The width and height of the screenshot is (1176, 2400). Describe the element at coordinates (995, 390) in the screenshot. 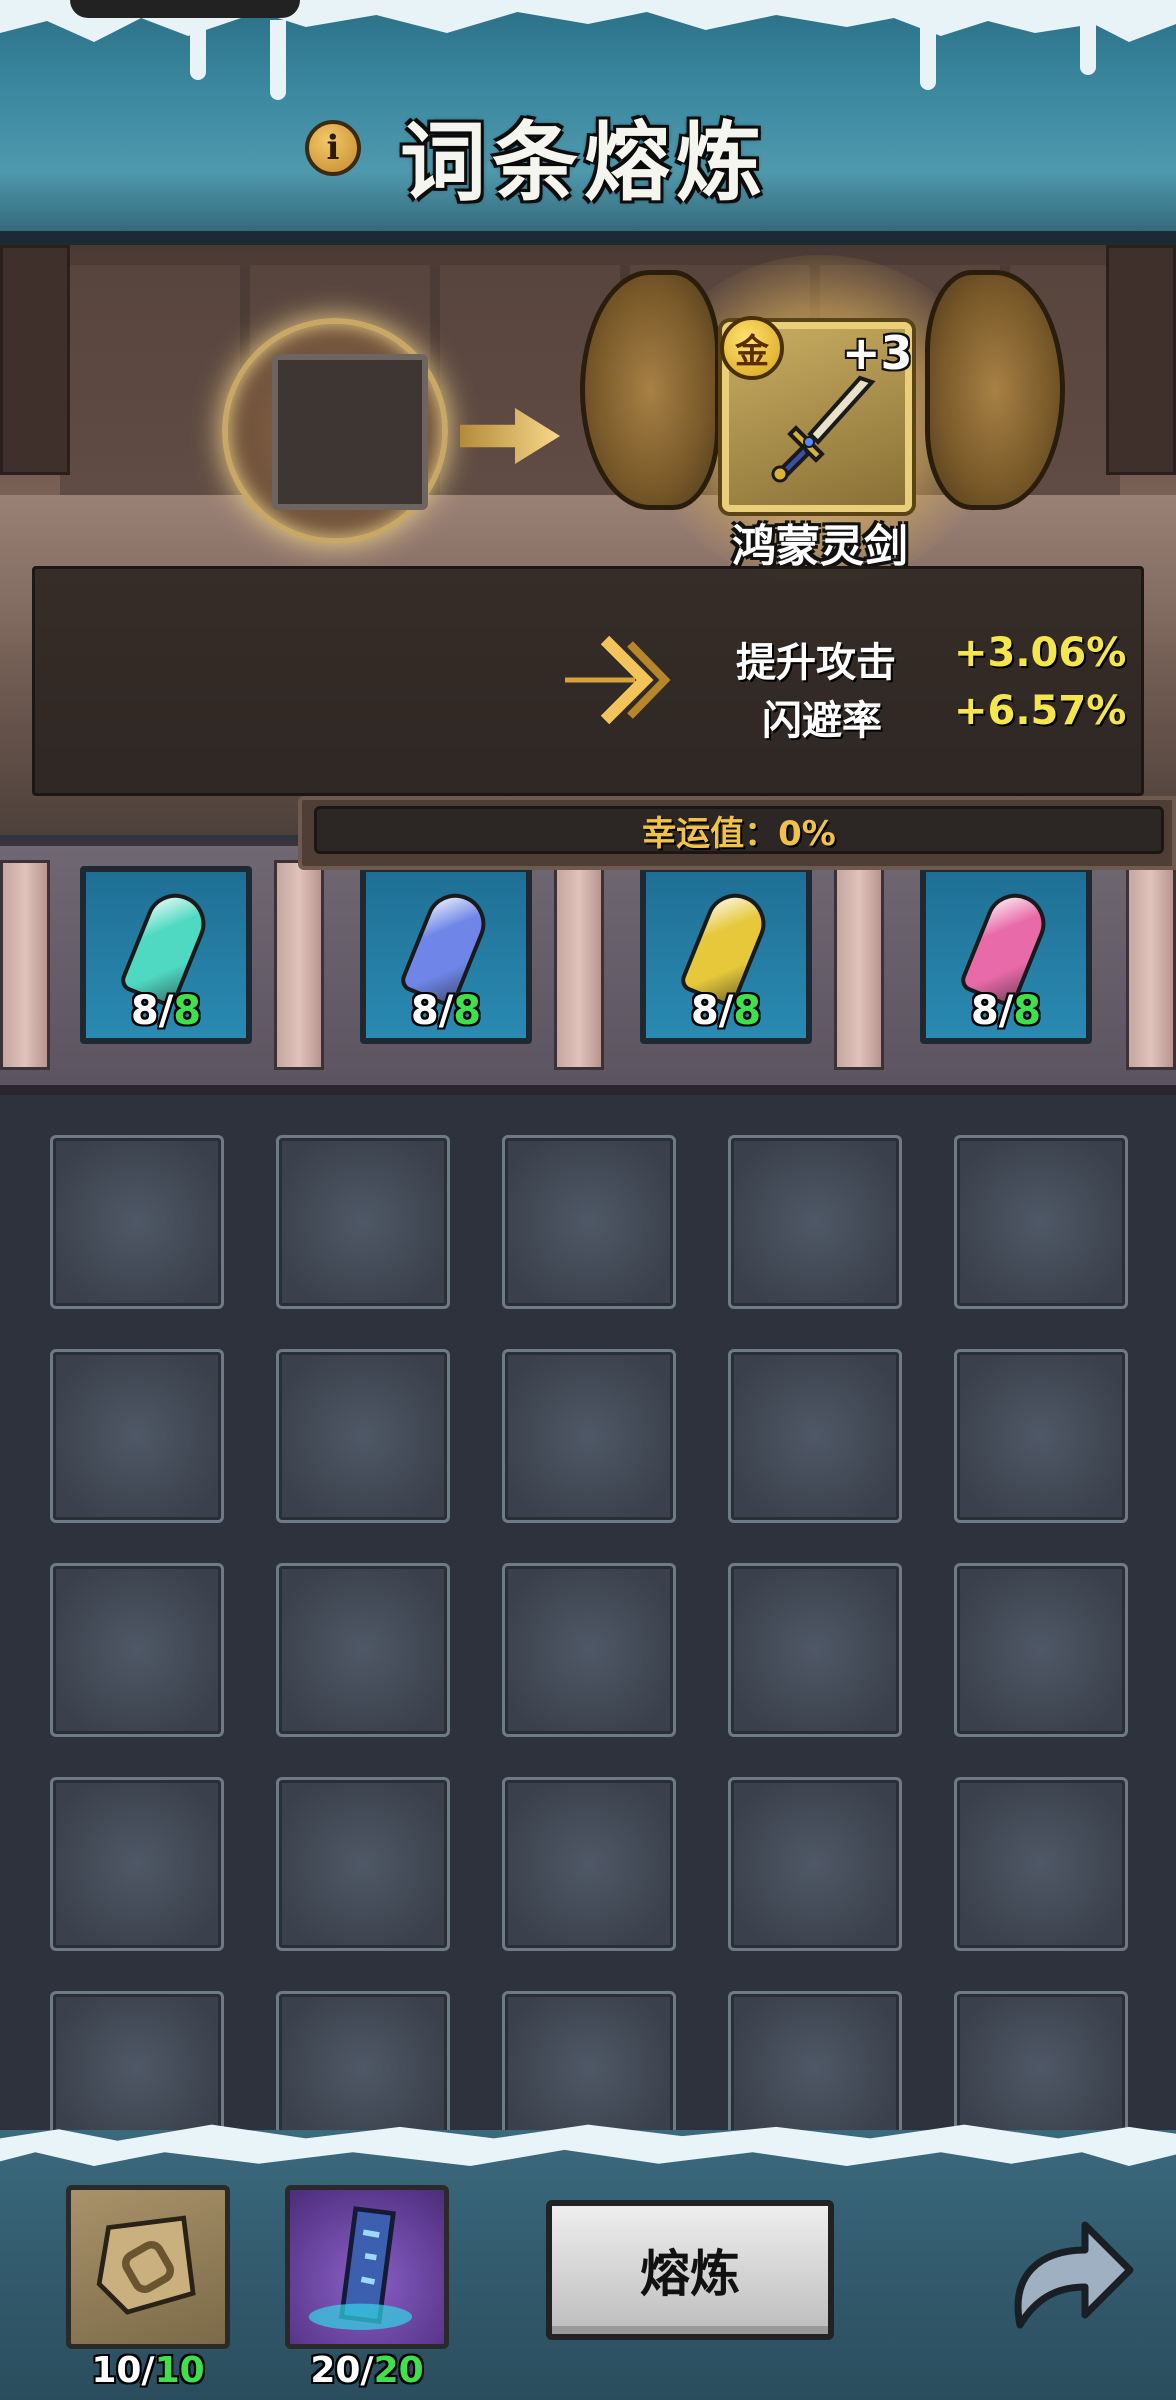

I see `frame-ornament-right` at that location.